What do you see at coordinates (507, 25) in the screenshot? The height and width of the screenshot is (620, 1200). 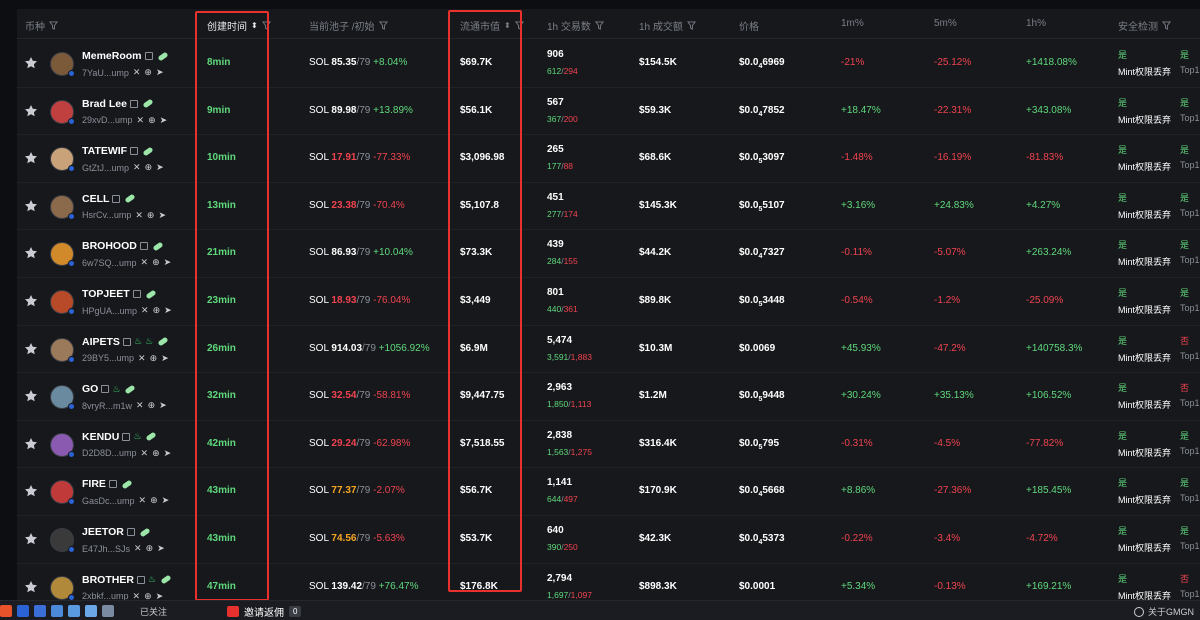 I see `sort-icon: ⬍` at bounding box center [507, 25].